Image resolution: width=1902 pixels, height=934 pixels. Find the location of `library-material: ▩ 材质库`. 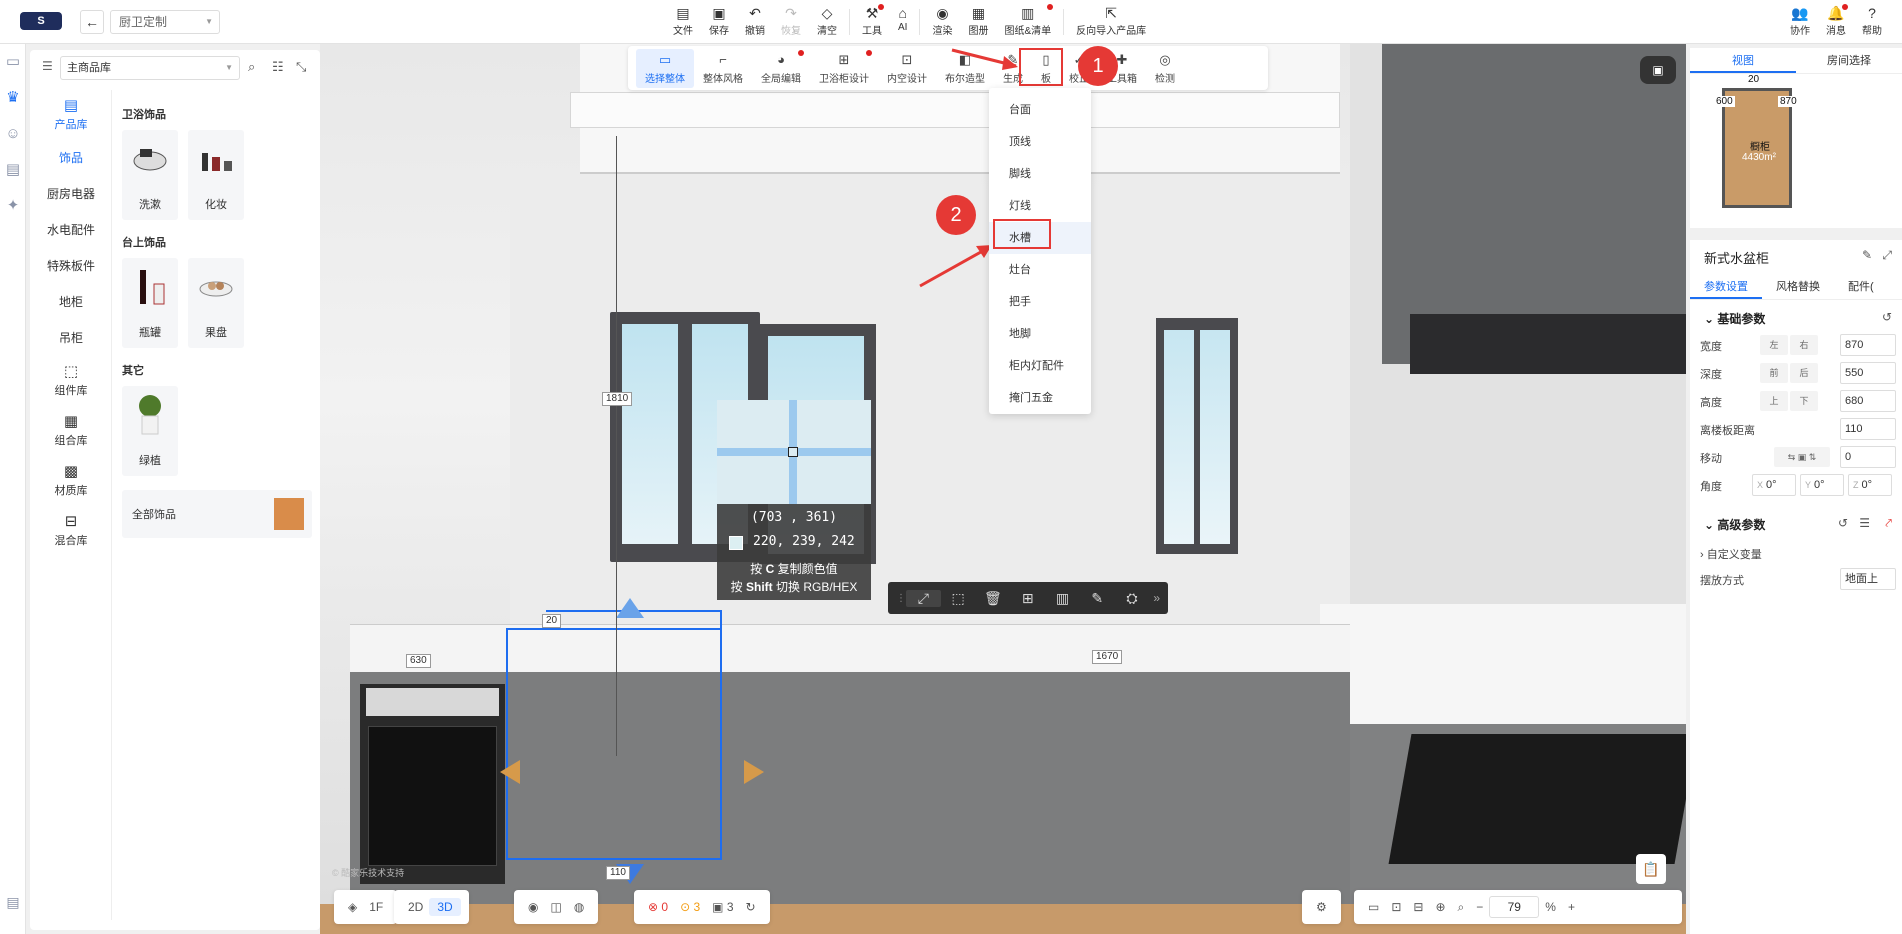

library-material: ▩ 材质库 is located at coordinates (71, 481).